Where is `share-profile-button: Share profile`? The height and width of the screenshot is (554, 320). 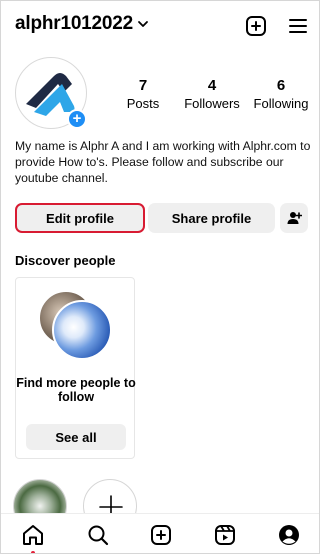 share-profile-button: Share profile is located at coordinates (211, 218).